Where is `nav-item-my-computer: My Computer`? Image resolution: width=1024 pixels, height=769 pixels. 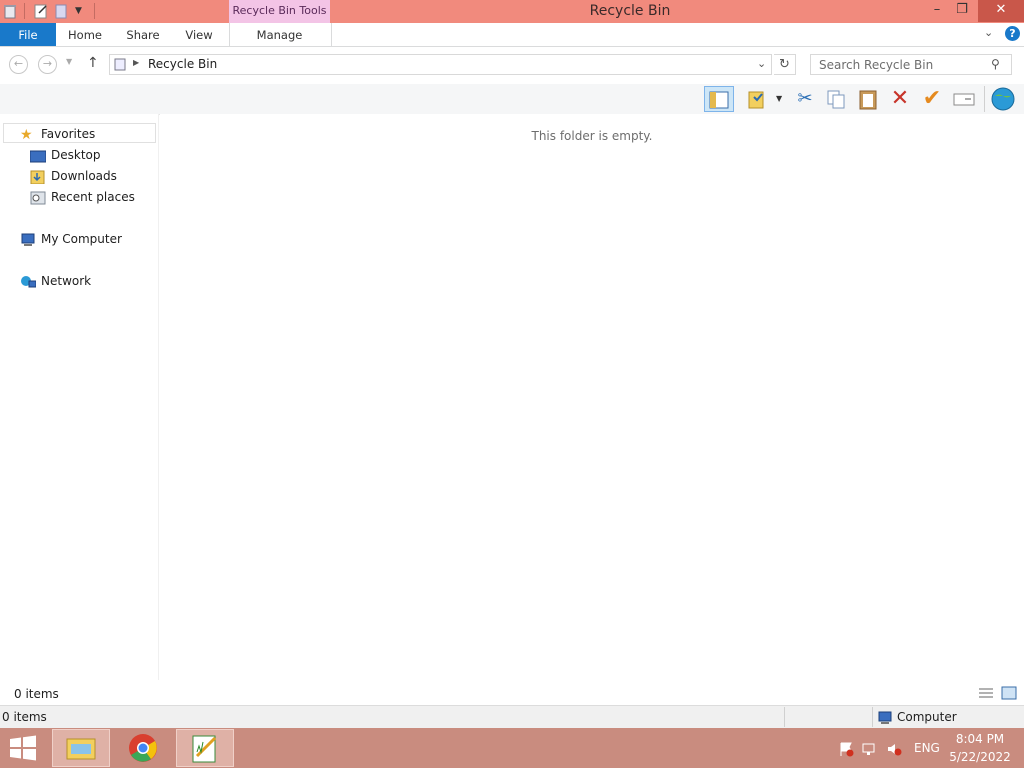 nav-item-my-computer: My Computer is located at coordinates (71, 239).